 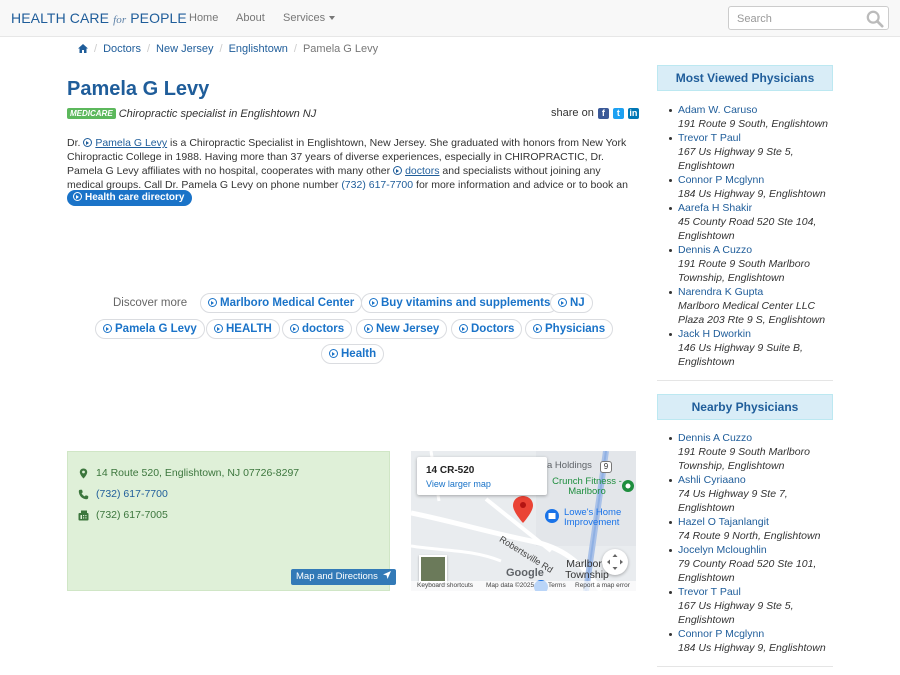 I want to click on move-arrows-icon, so click(x=615, y=562).